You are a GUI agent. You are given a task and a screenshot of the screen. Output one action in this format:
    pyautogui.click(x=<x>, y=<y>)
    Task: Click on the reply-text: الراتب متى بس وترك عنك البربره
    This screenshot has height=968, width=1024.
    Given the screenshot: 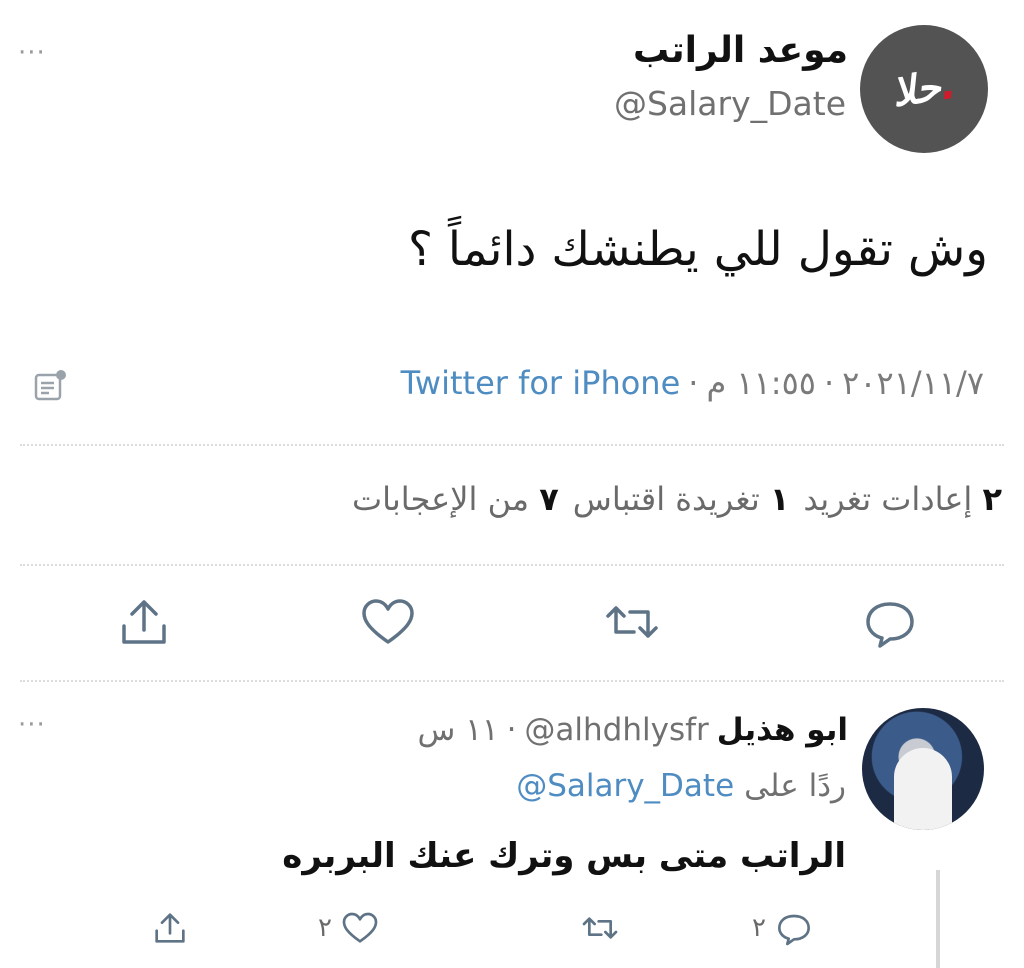 What is the action you would take?
    pyautogui.click(x=564, y=856)
    